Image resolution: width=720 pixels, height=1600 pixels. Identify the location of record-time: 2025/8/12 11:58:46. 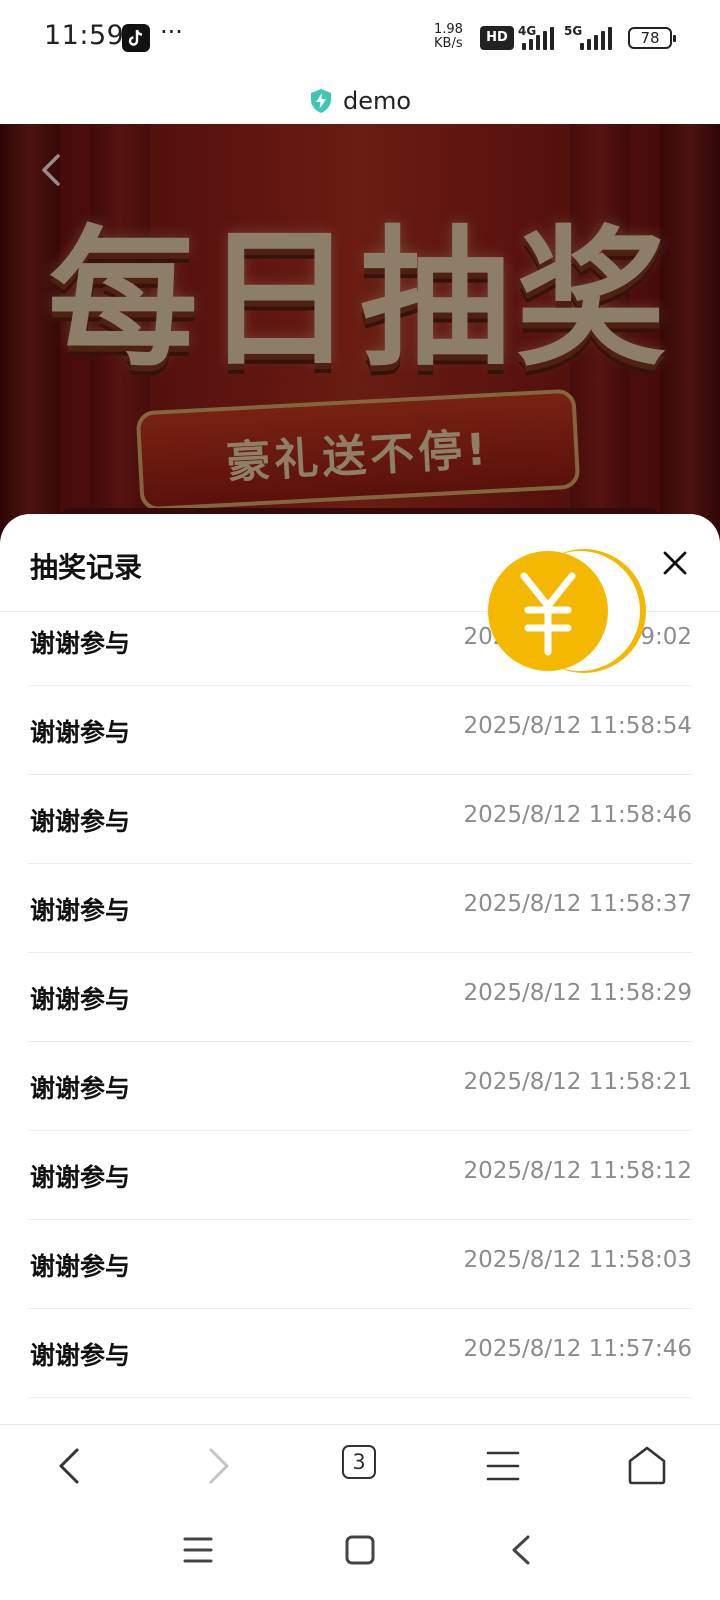
(577, 815).